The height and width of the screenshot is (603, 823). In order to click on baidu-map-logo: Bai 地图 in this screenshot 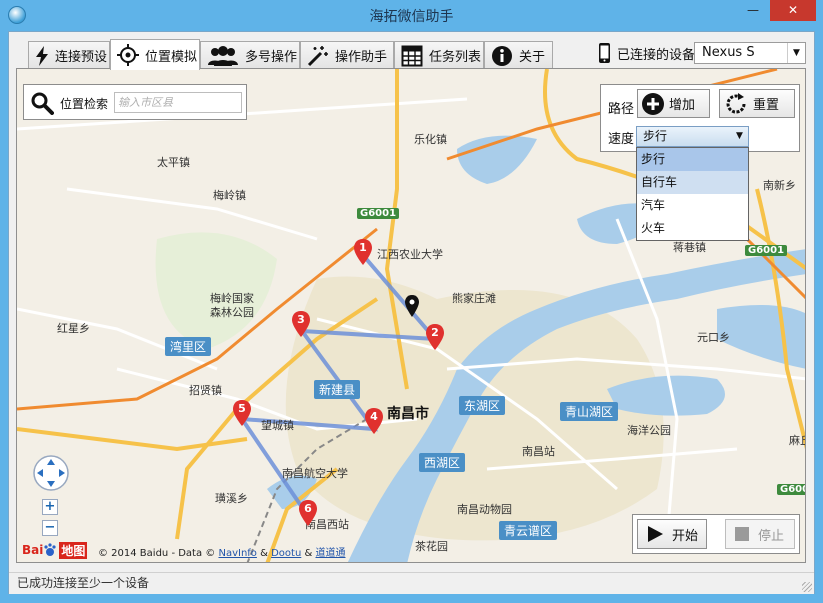, I will do `click(55, 550)`.